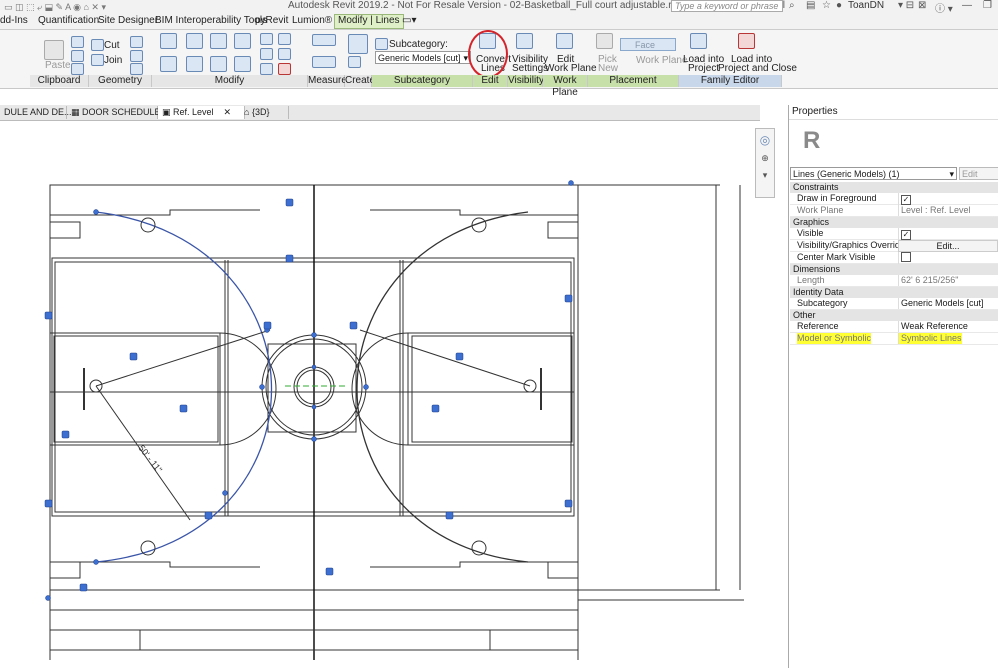 The height and width of the screenshot is (668, 998). I want to click on panel-modify: Modify, so click(230, 81).